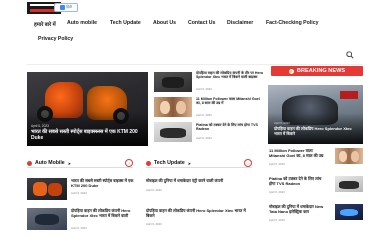 The height and width of the screenshot is (240, 390). Describe the element at coordinates (201, 23) in the screenshot. I see `nav-item-contact-us: Contact Us` at that location.